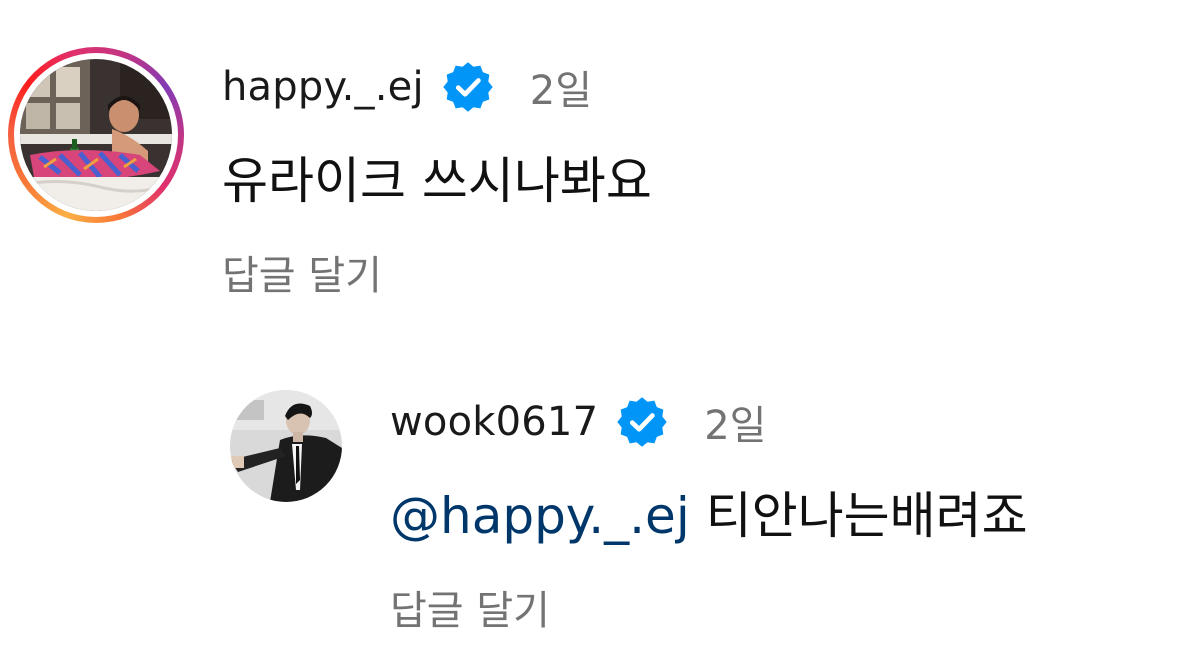  Describe the element at coordinates (323, 87) in the screenshot. I see `username-link: happy._.ej` at that location.